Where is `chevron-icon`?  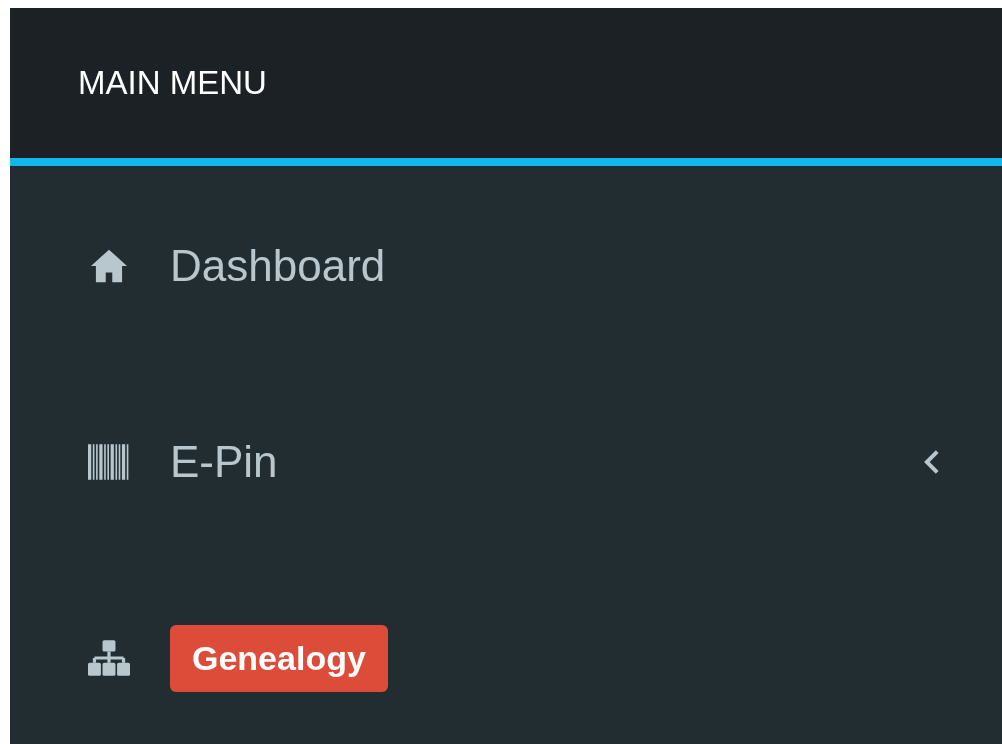
chevron-icon is located at coordinates (932, 462).